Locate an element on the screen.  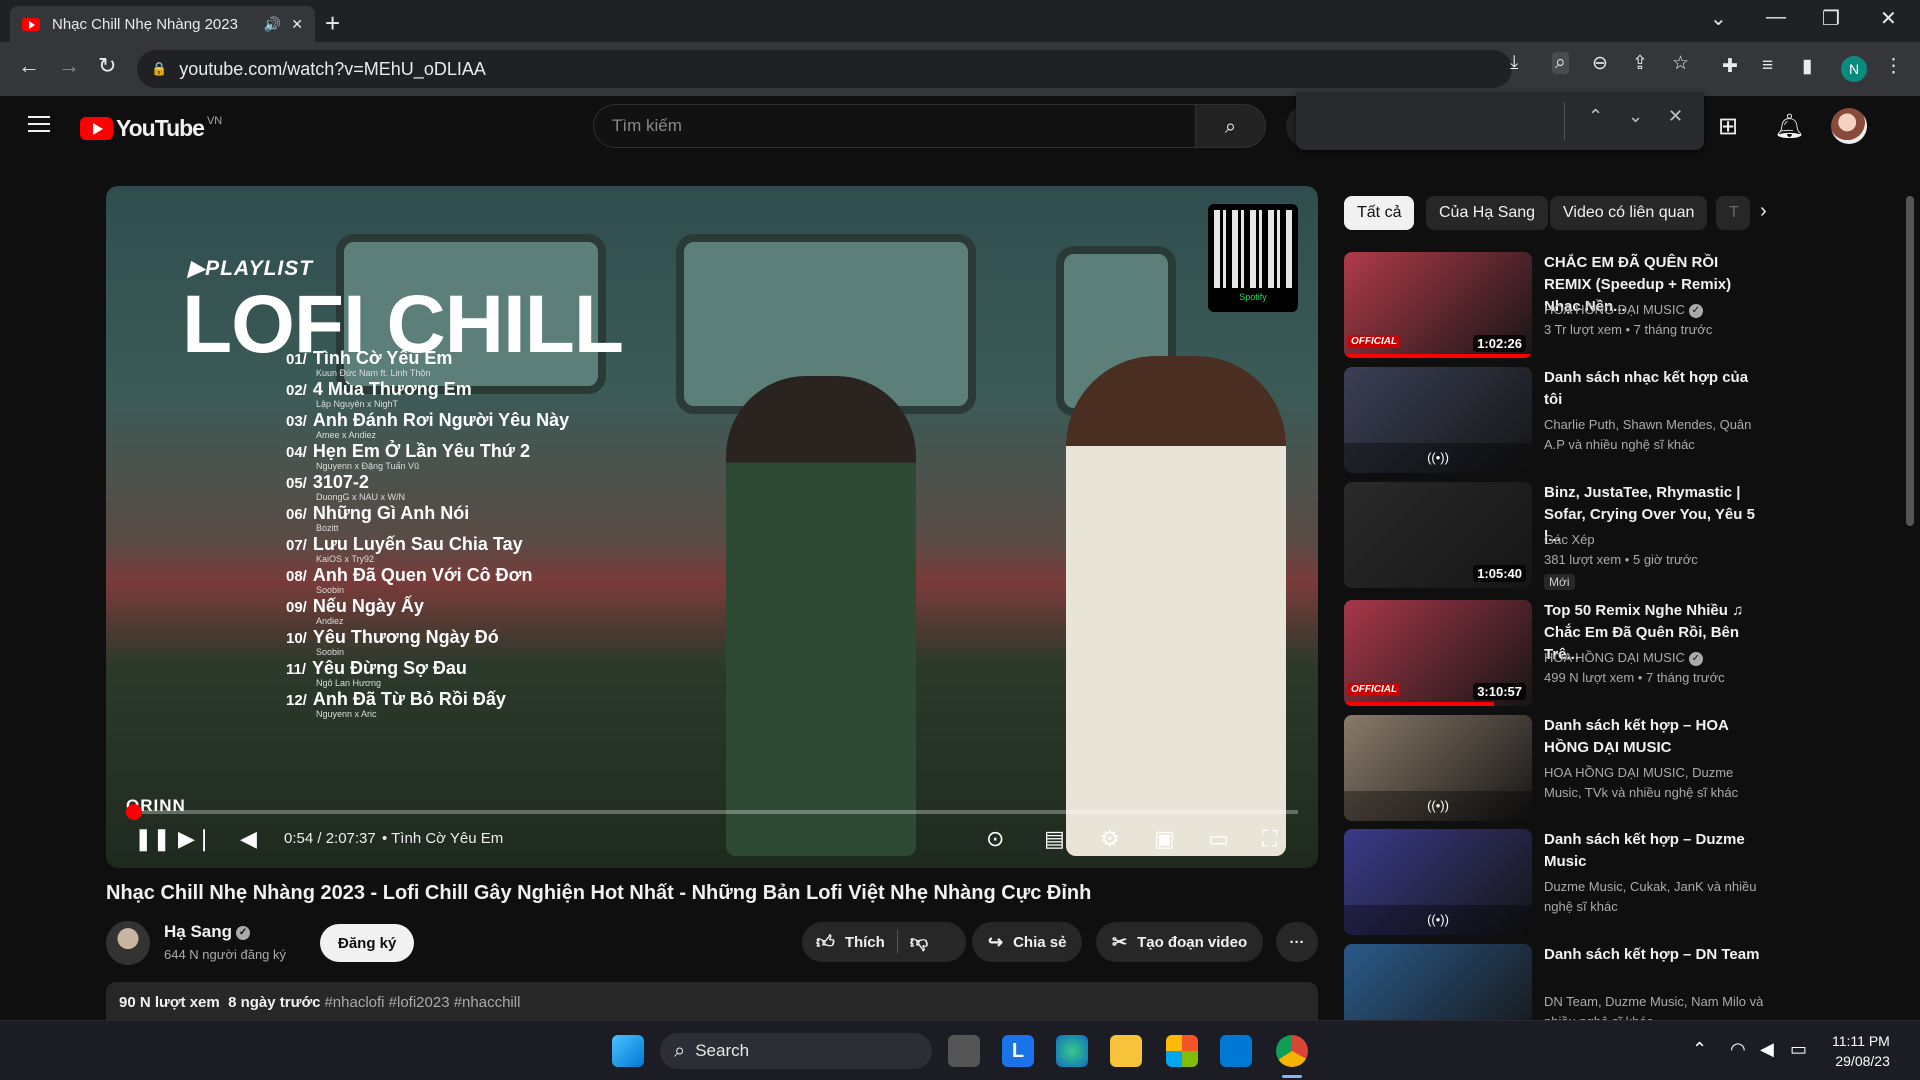
channel-name-text: Hạ Sang is located at coordinates (198, 931).